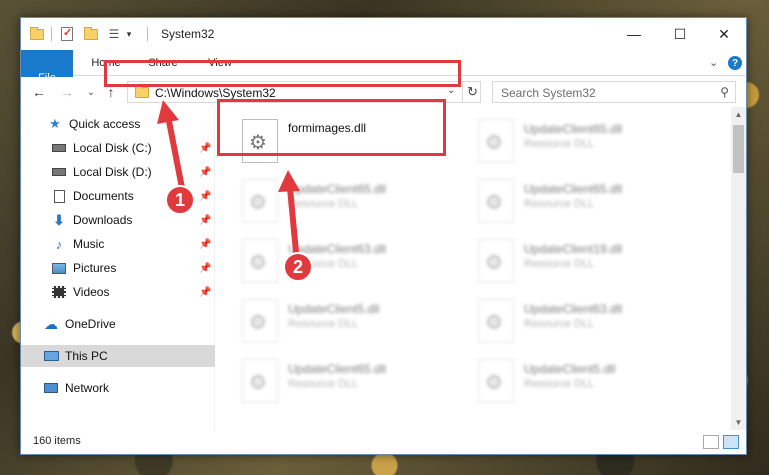  Describe the element at coordinates (57, 441) in the screenshot. I see `item-count: 160 items` at that location.